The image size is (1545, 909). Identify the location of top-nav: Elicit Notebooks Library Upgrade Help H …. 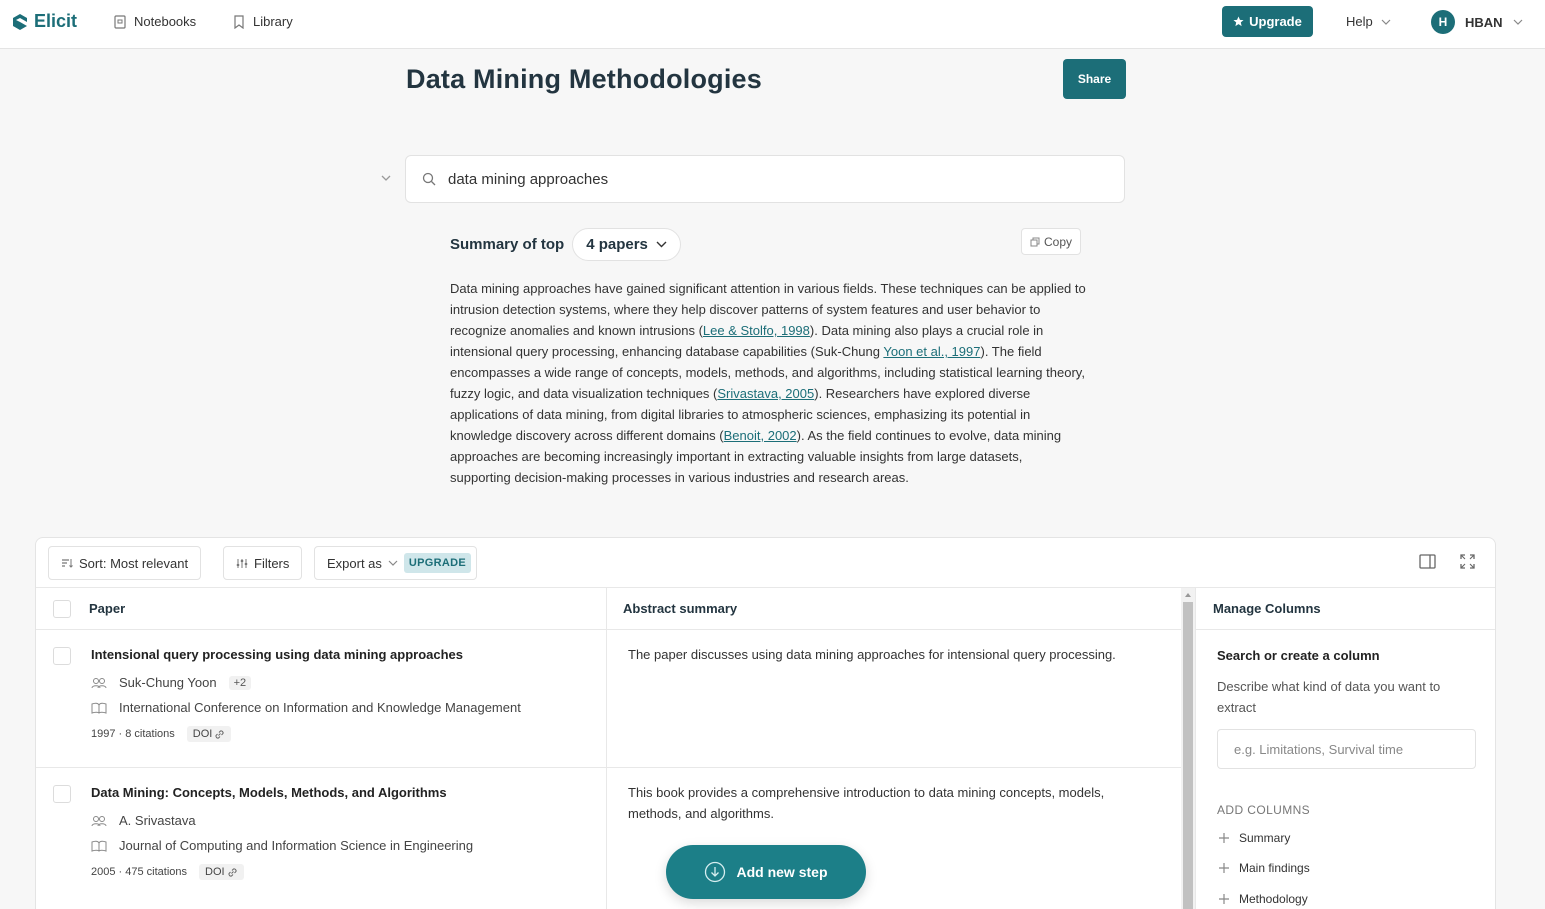
(772, 24).